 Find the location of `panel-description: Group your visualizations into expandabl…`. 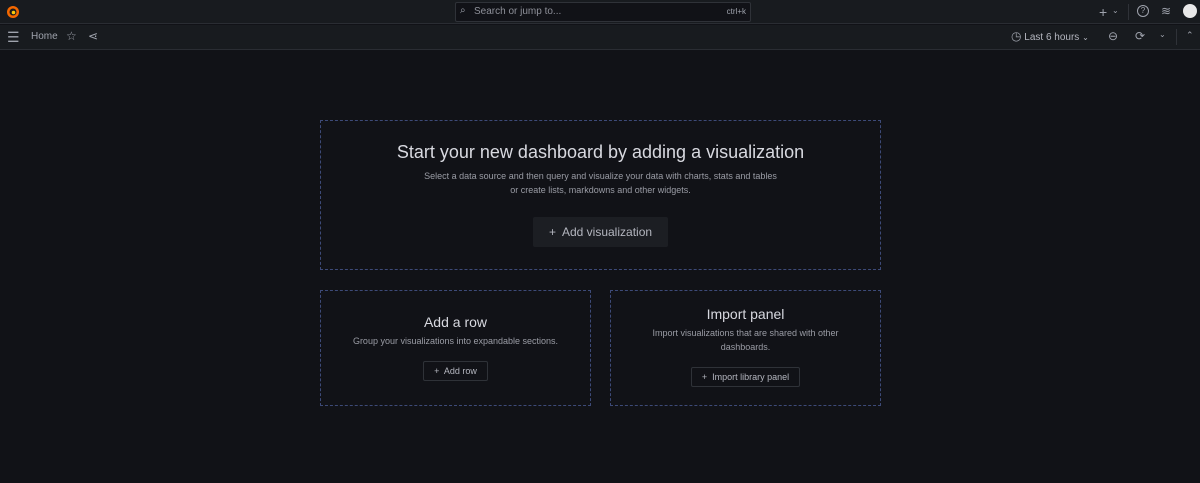

panel-description: Group your visualizations into expandabl… is located at coordinates (455, 341).